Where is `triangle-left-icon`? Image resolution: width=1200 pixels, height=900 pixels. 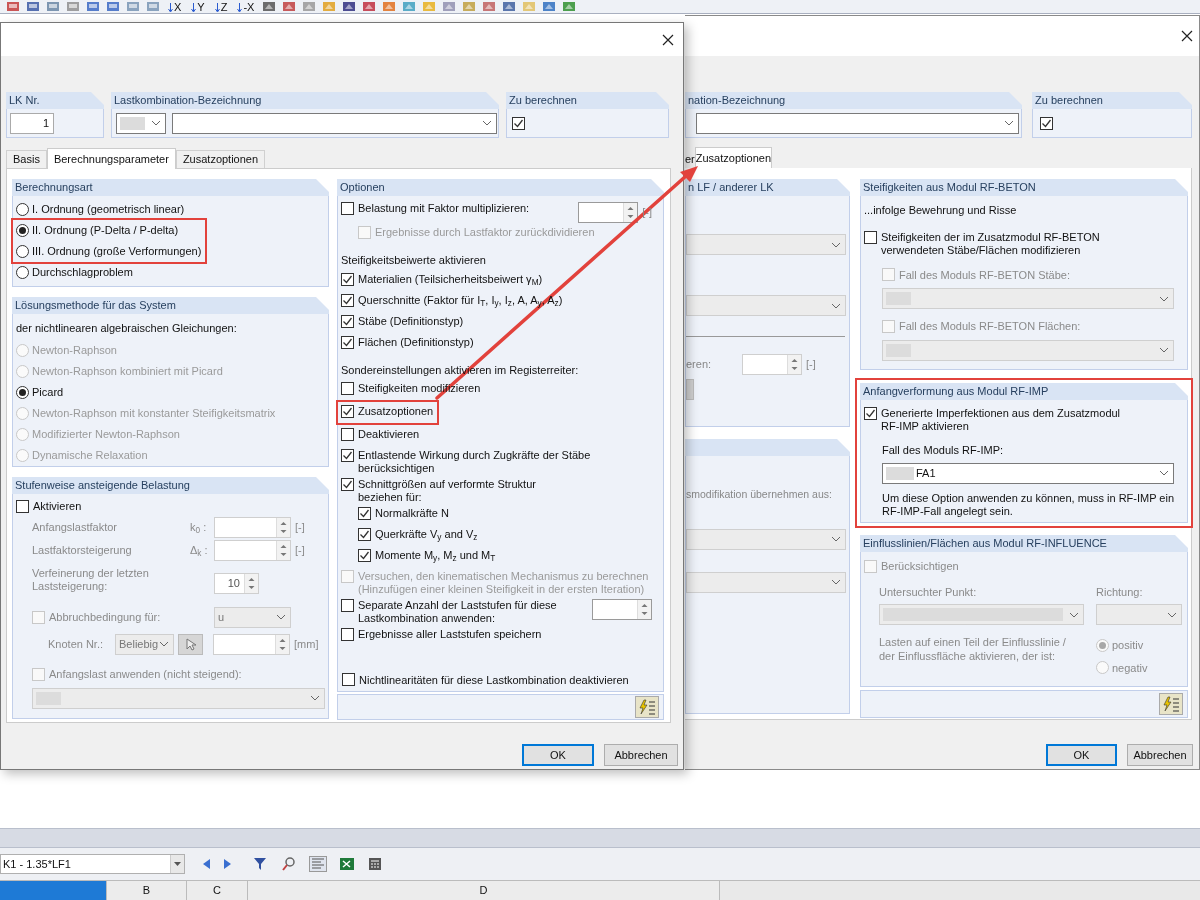
triangle-left-icon is located at coordinates (206, 864).